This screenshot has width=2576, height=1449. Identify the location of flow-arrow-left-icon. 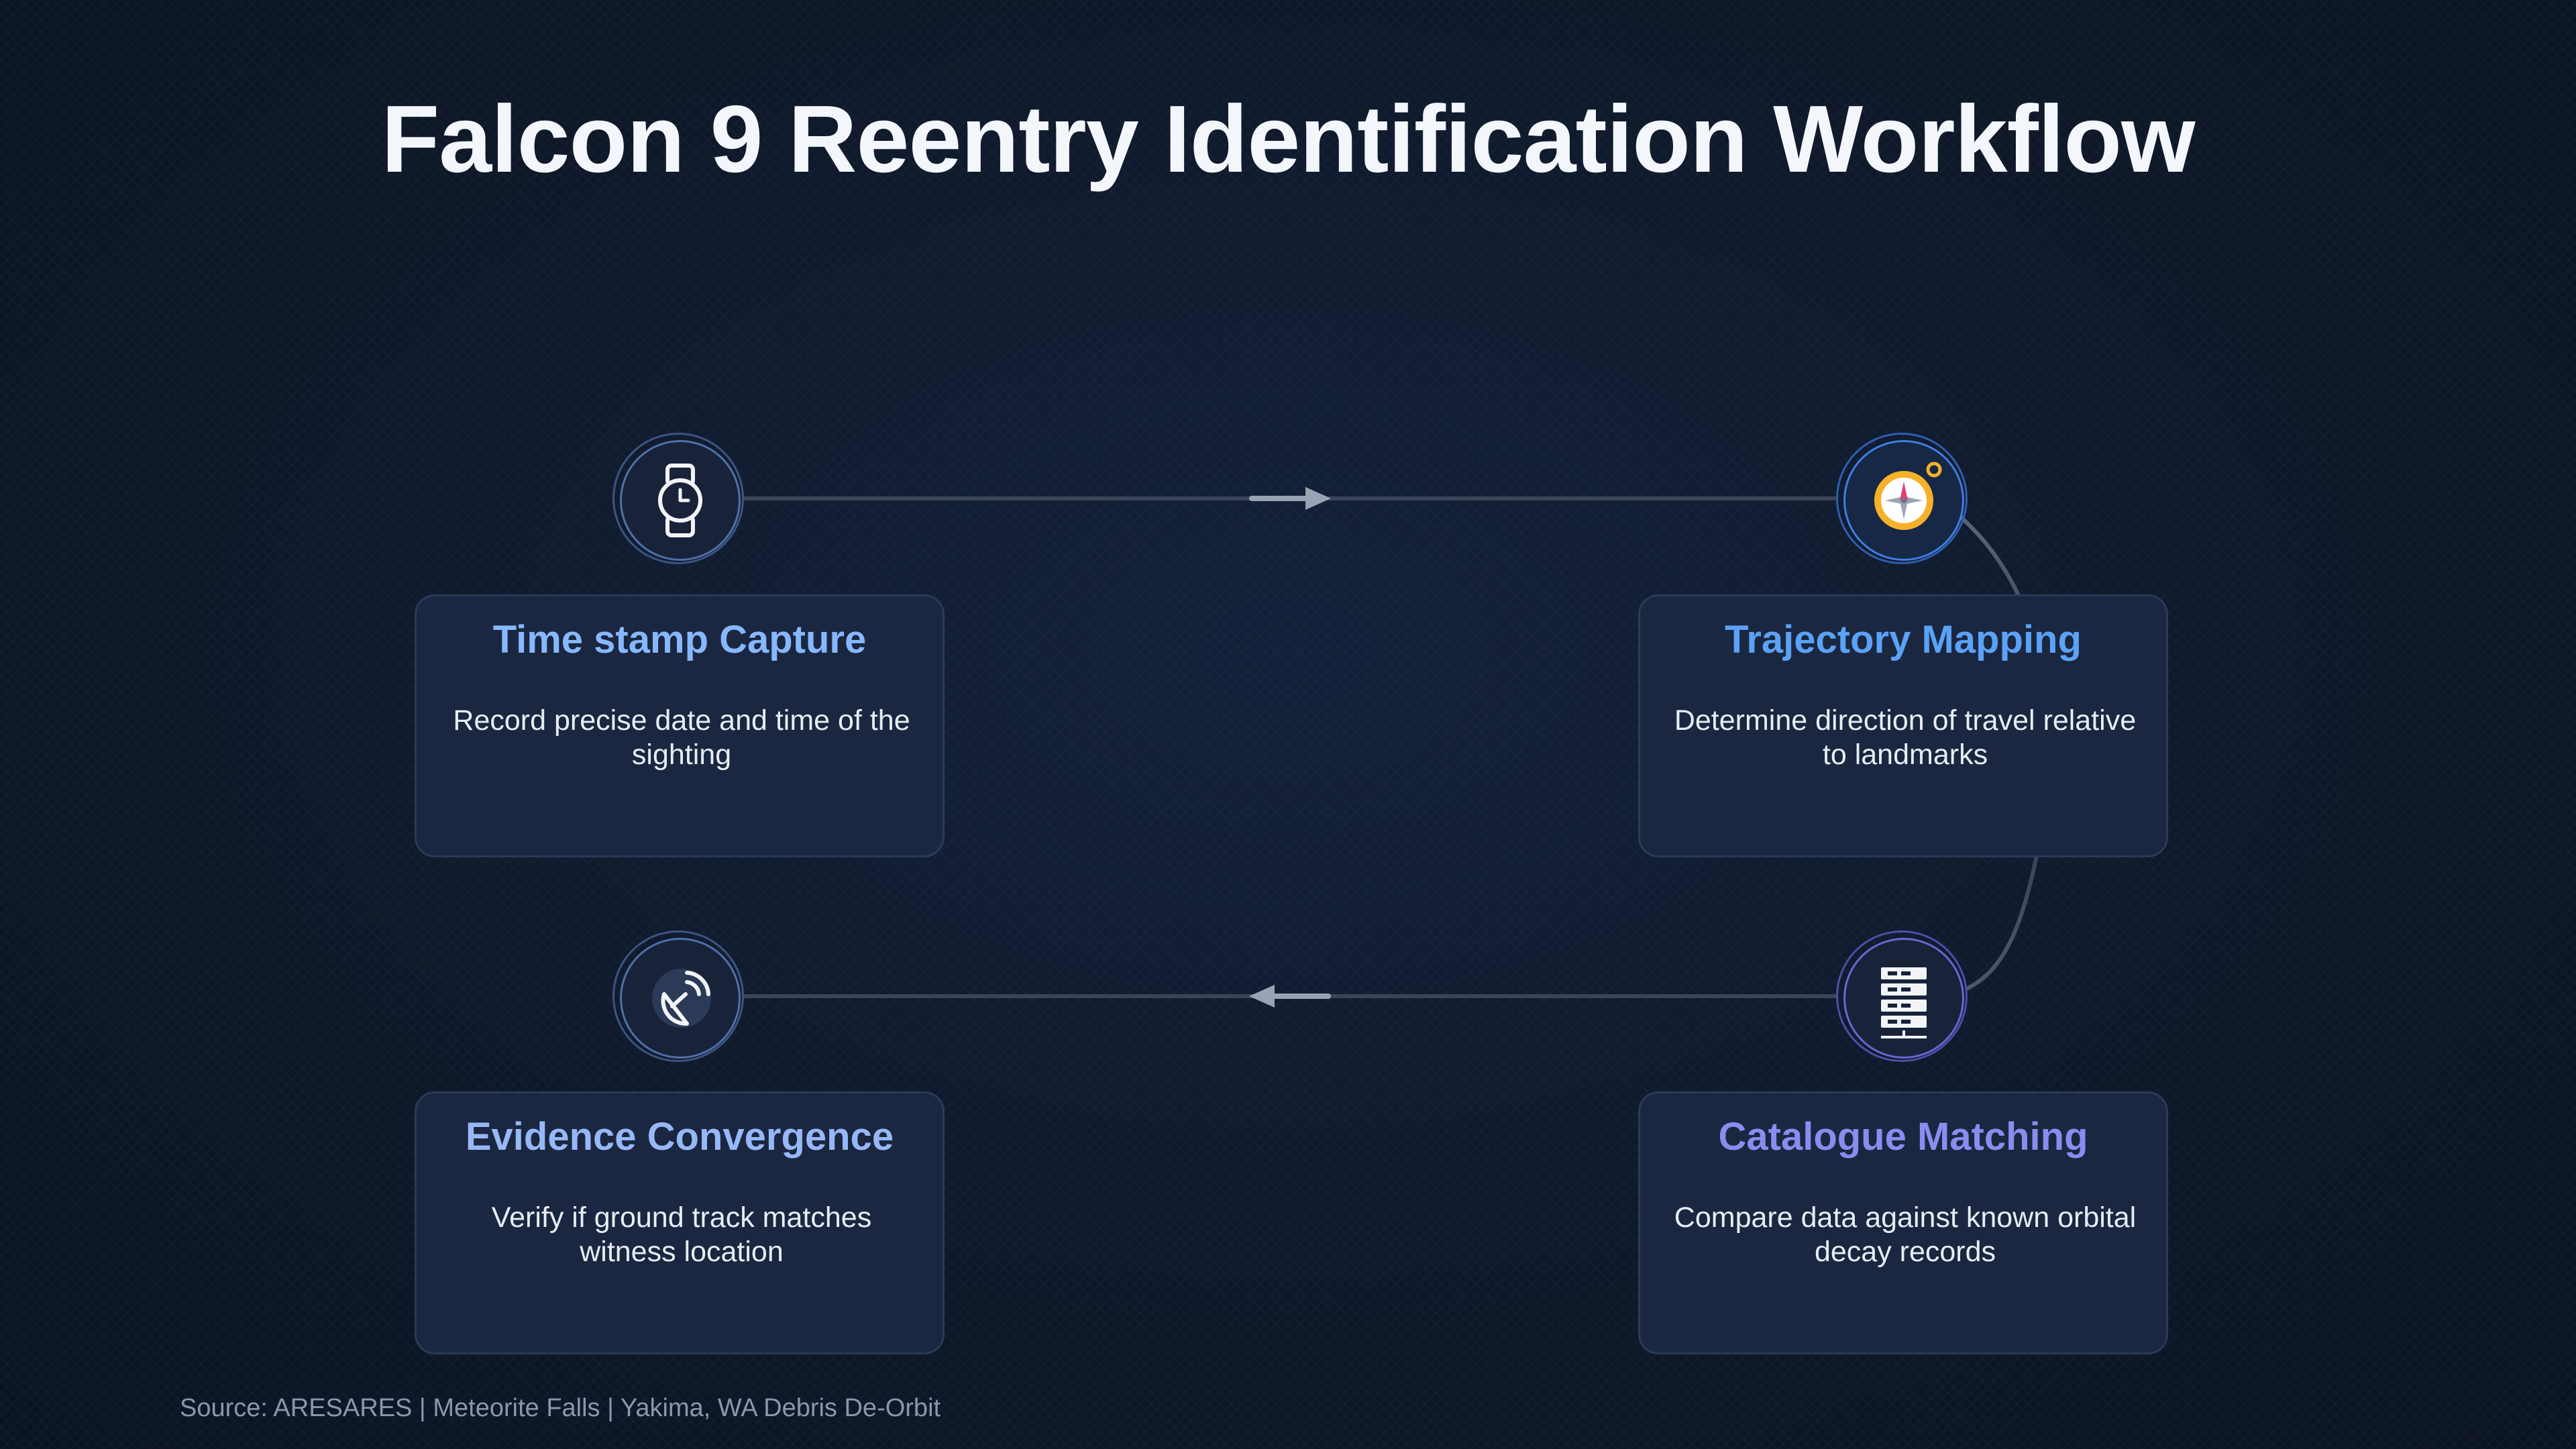
(1290, 996).